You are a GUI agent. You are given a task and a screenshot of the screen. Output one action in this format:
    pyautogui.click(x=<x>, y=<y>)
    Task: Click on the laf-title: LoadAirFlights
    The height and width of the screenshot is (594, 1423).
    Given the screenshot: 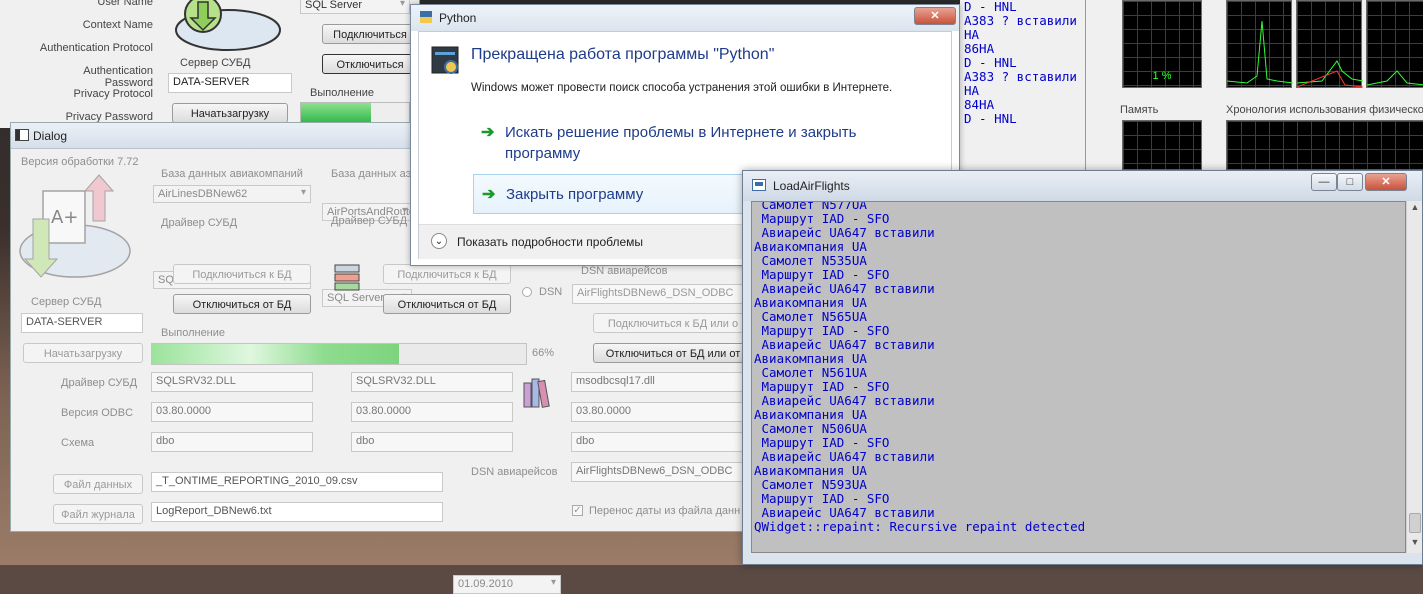 What is the action you would take?
    pyautogui.click(x=811, y=186)
    